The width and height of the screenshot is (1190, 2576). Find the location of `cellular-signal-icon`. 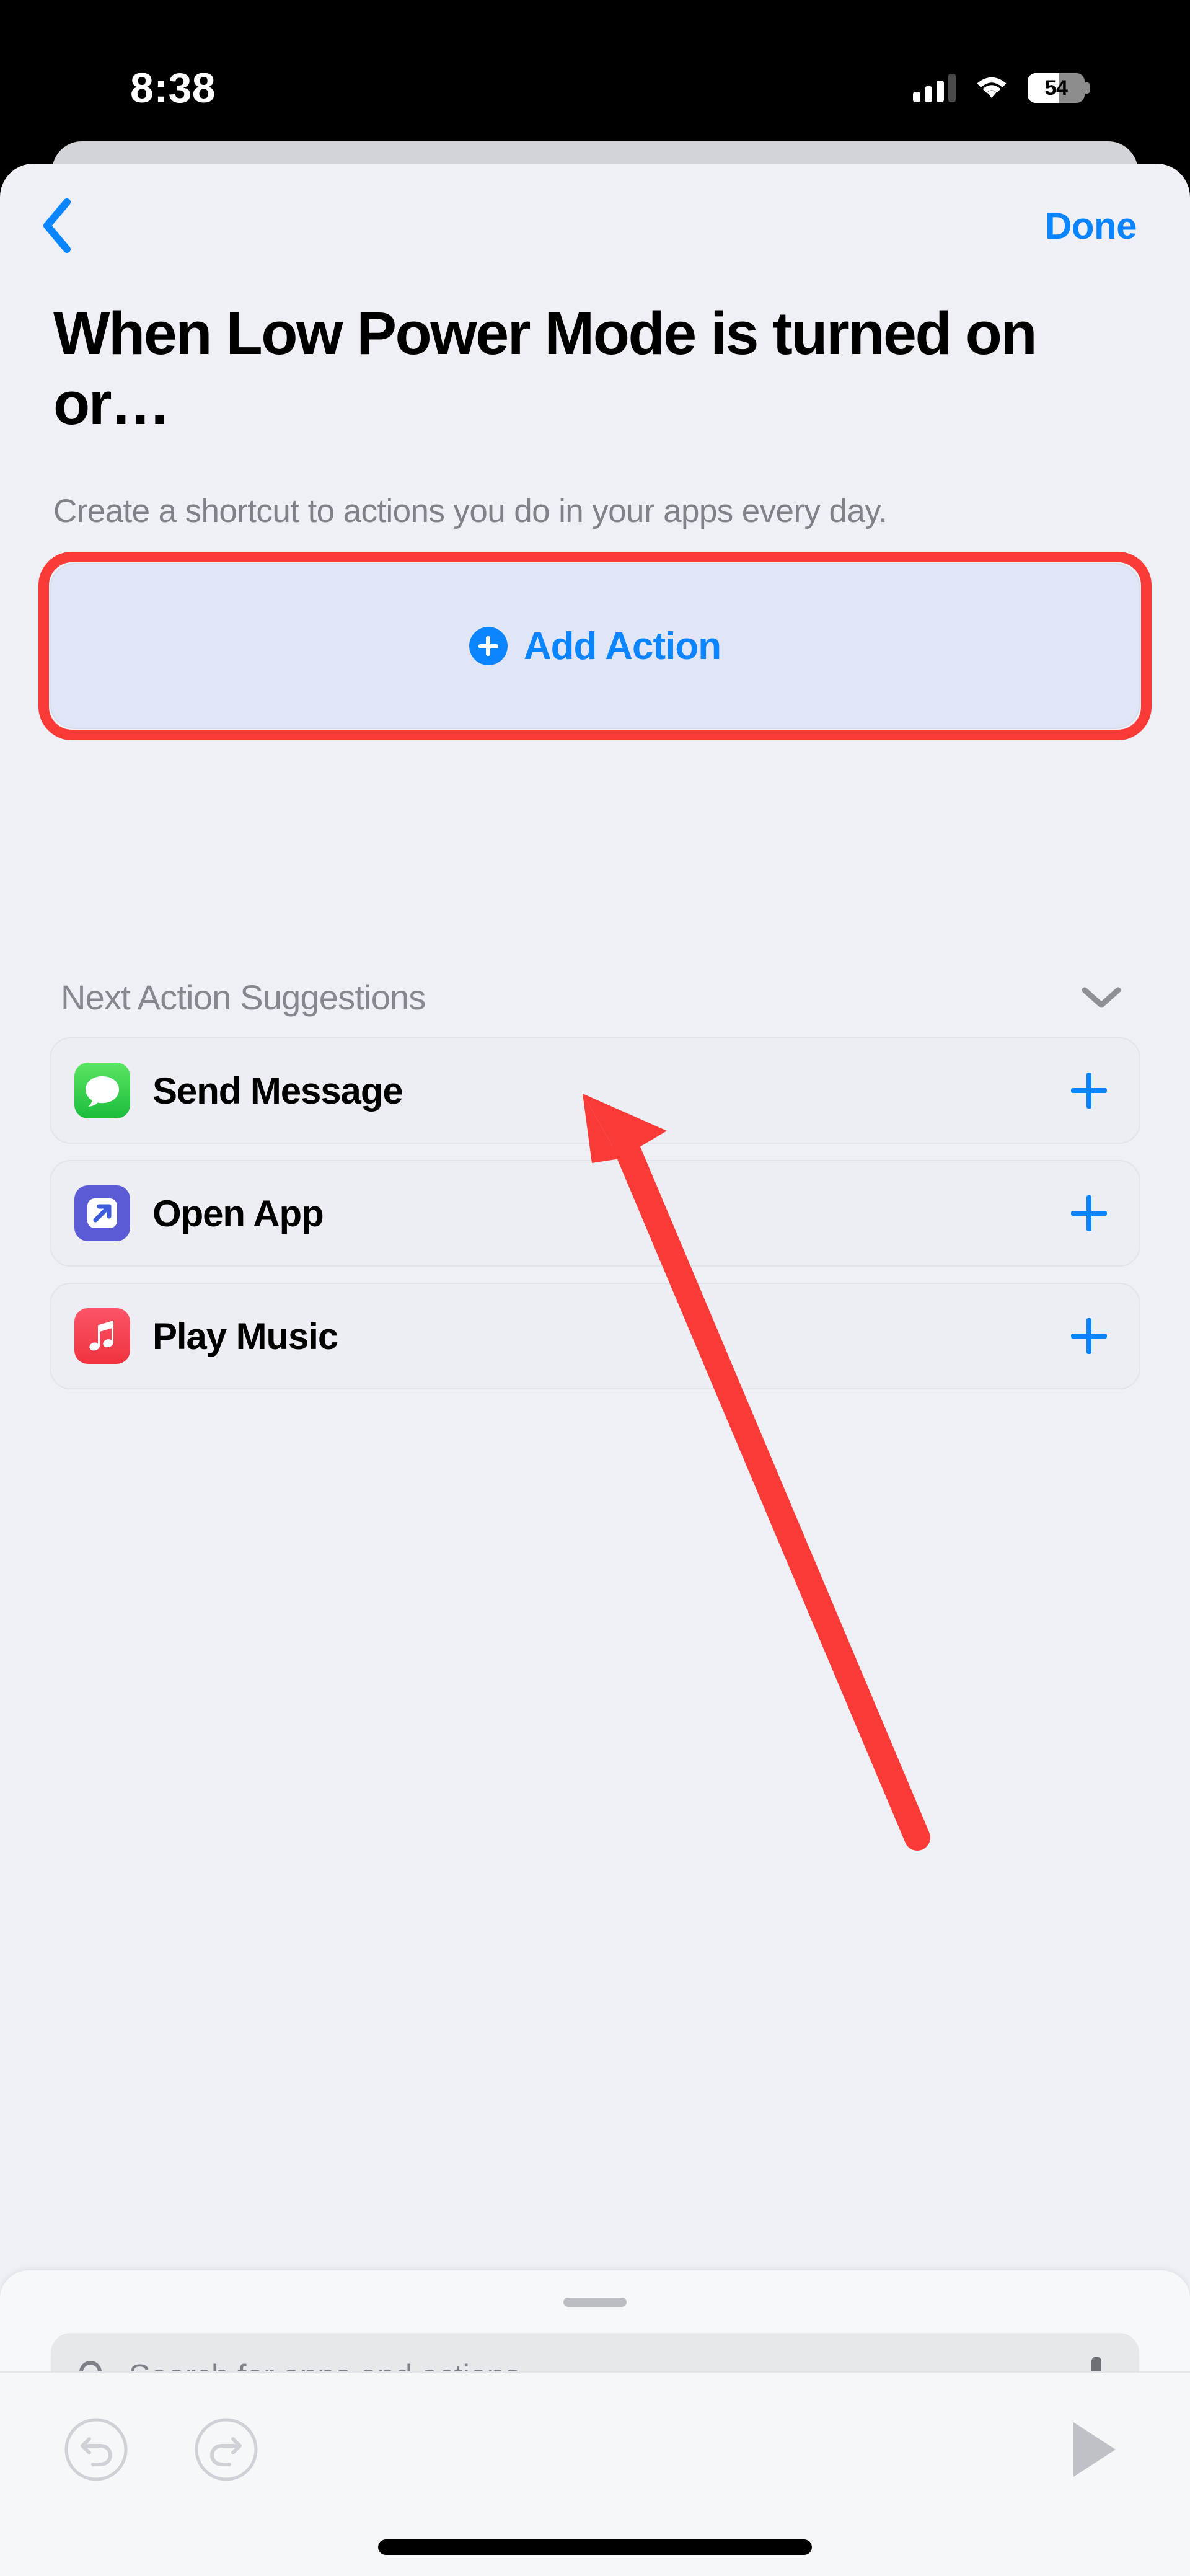

cellular-signal-icon is located at coordinates (934, 88).